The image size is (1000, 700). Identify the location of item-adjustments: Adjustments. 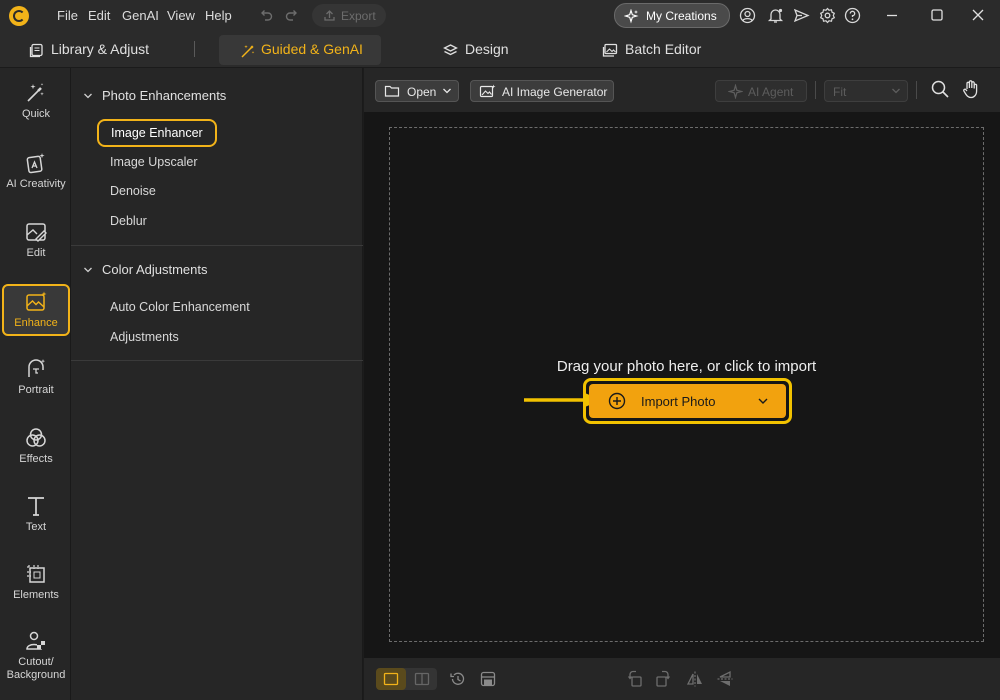
(144, 337).